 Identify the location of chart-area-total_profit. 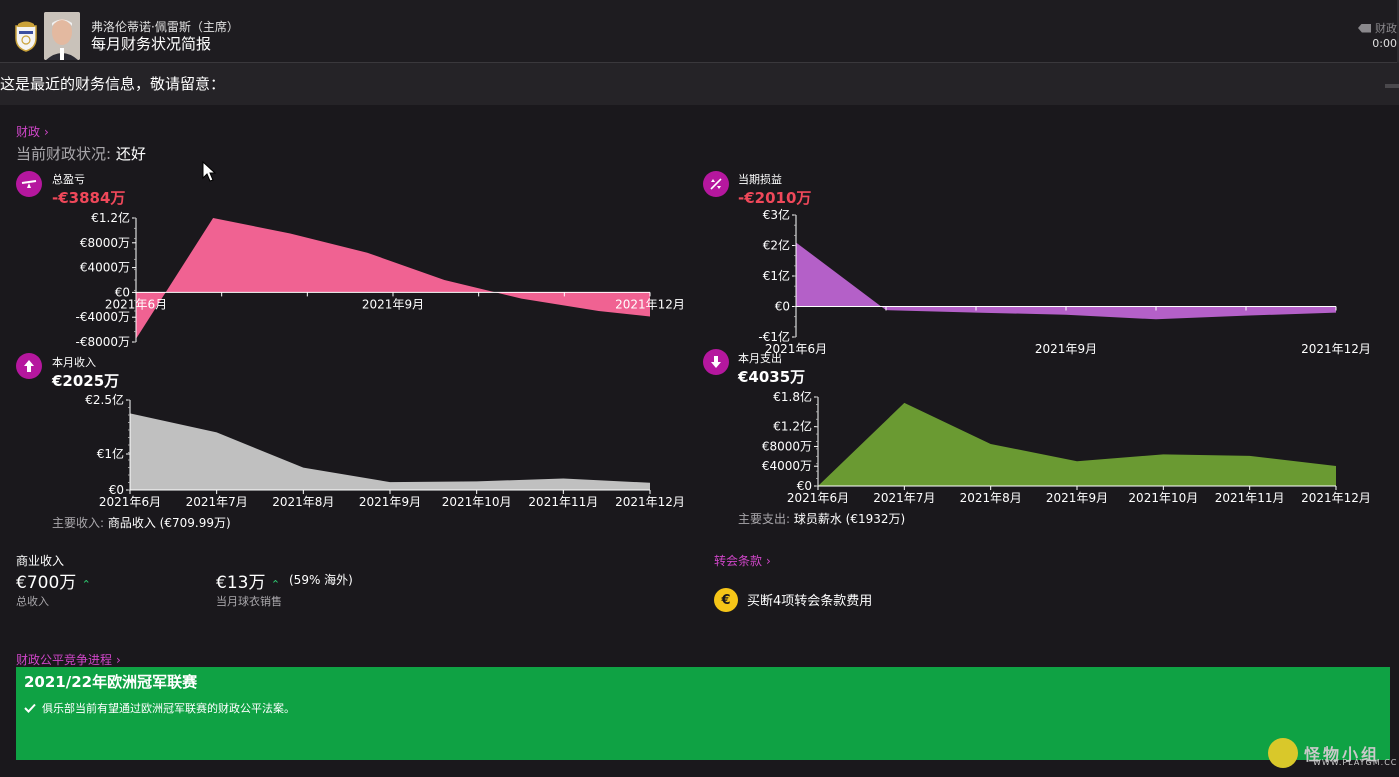
(393, 278).